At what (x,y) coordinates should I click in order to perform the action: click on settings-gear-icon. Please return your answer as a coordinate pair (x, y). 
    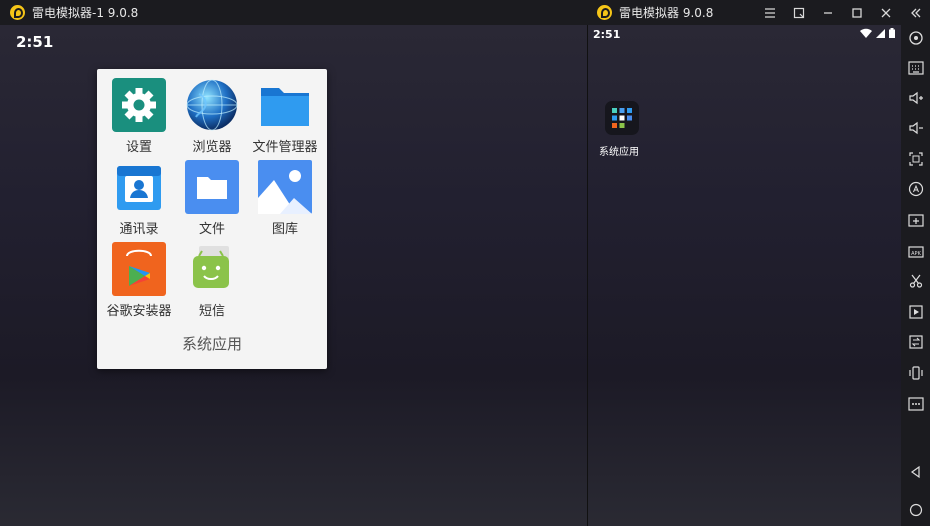
    Looking at the image, I should click on (916, 38).